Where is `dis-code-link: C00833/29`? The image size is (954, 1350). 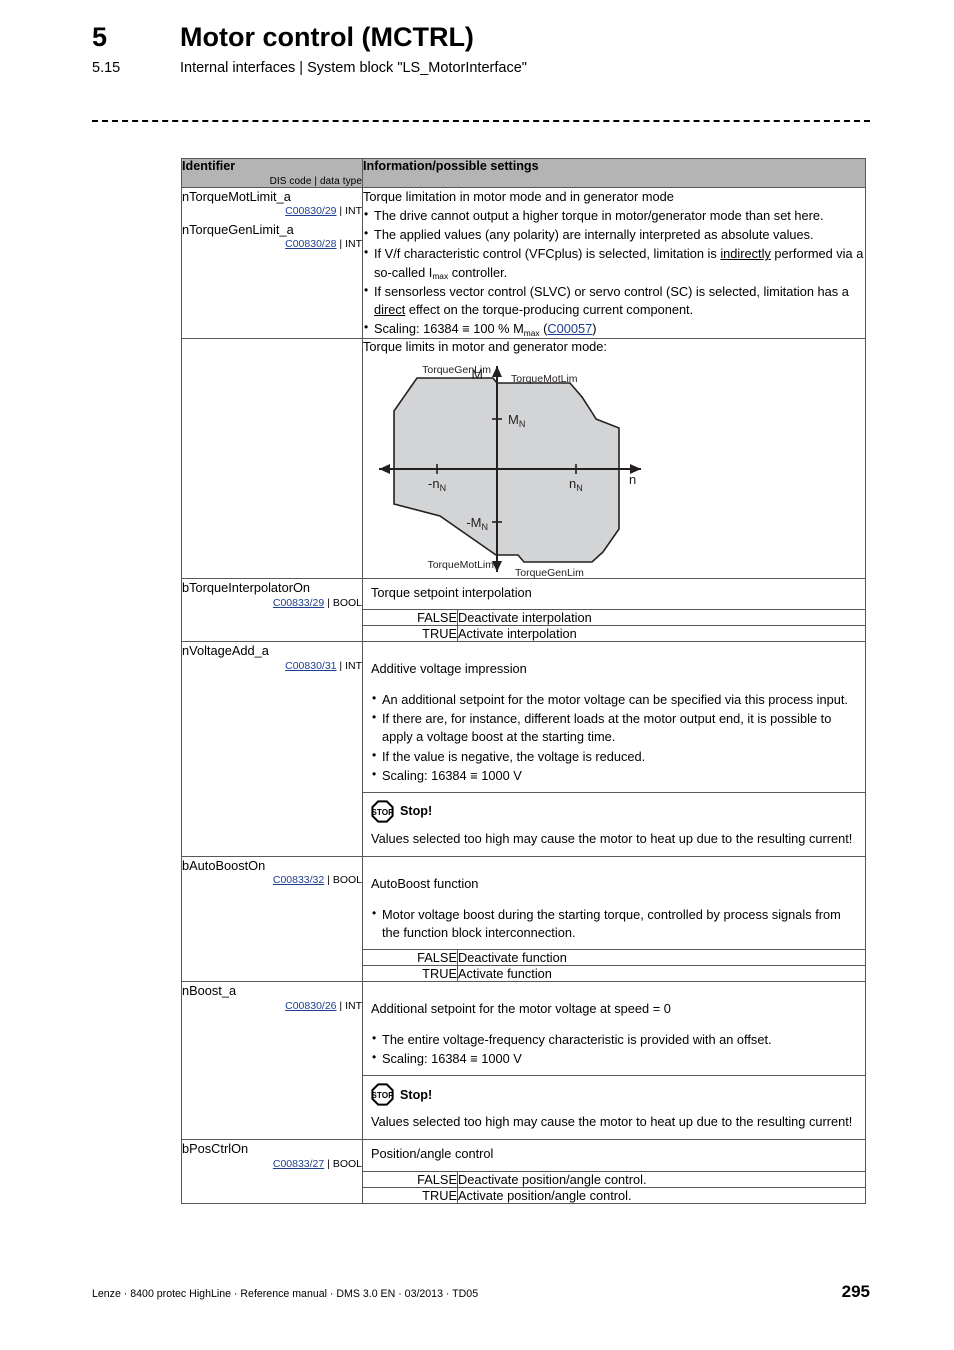 dis-code-link: C00833/29 is located at coordinates (298, 603).